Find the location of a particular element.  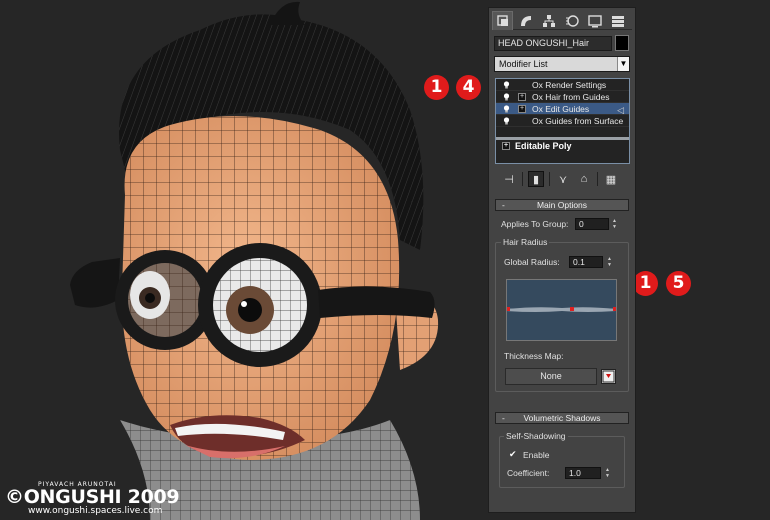

step-badge-4: 4 is located at coordinates (468, 87).